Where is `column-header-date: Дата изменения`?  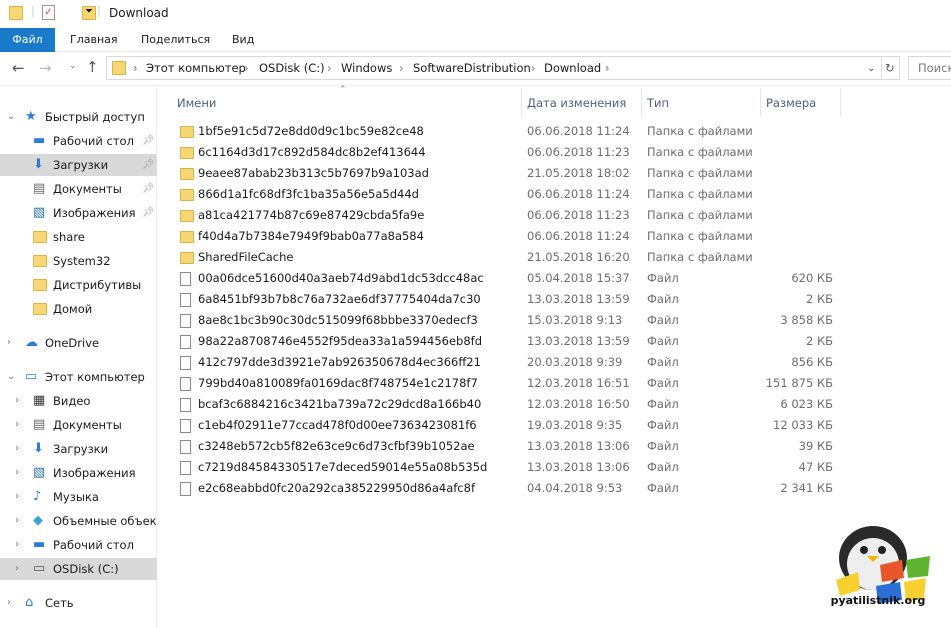
column-header-date: Дата изменения is located at coordinates (576, 103).